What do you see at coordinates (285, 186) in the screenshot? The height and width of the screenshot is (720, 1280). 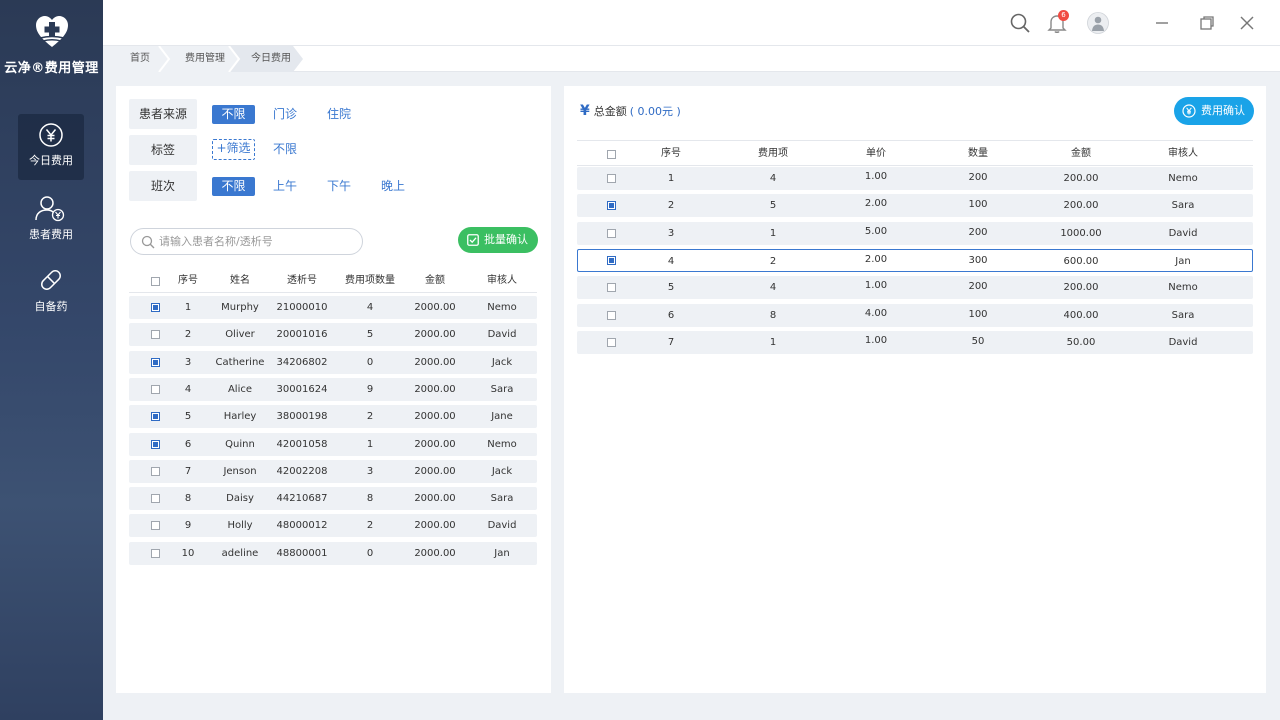 I see `filter-shift-morning: 上午` at bounding box center [285, 186].